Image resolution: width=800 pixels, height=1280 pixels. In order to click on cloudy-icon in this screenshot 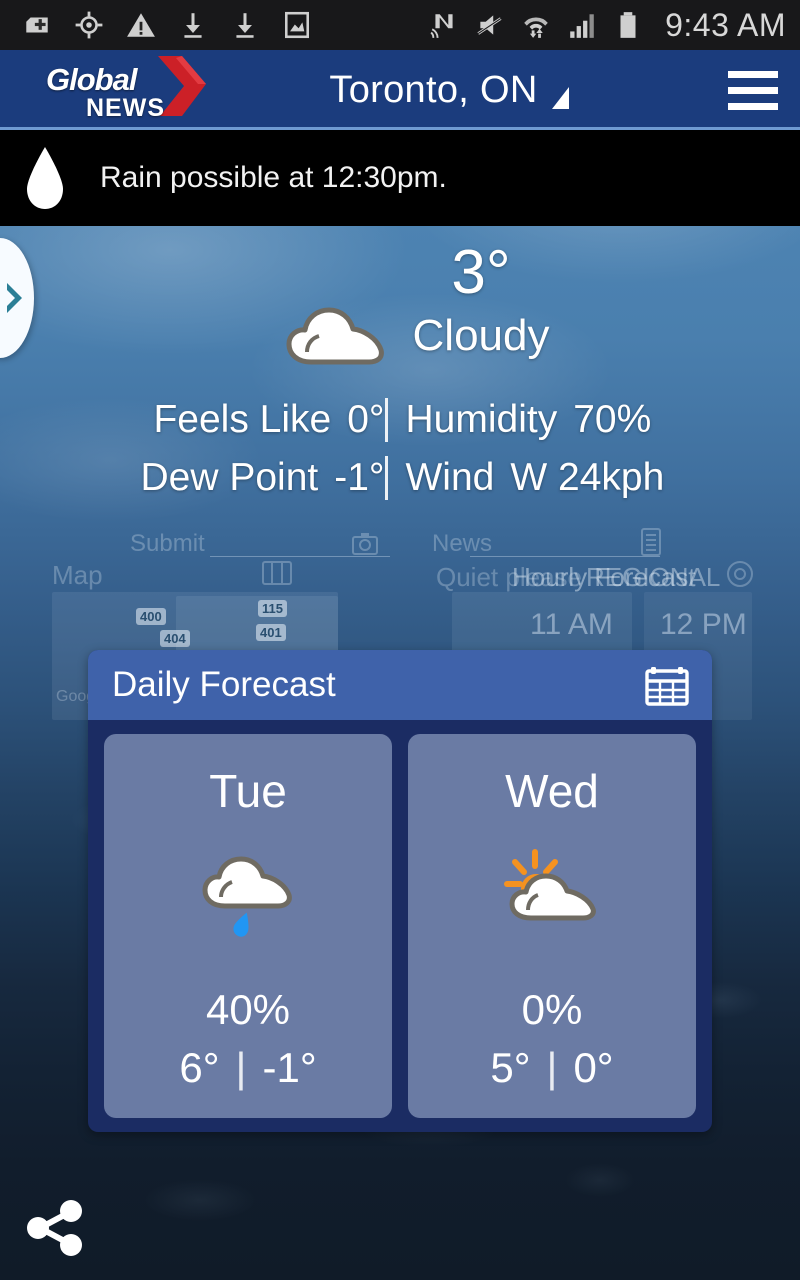, I will do `click(335, 336)`.